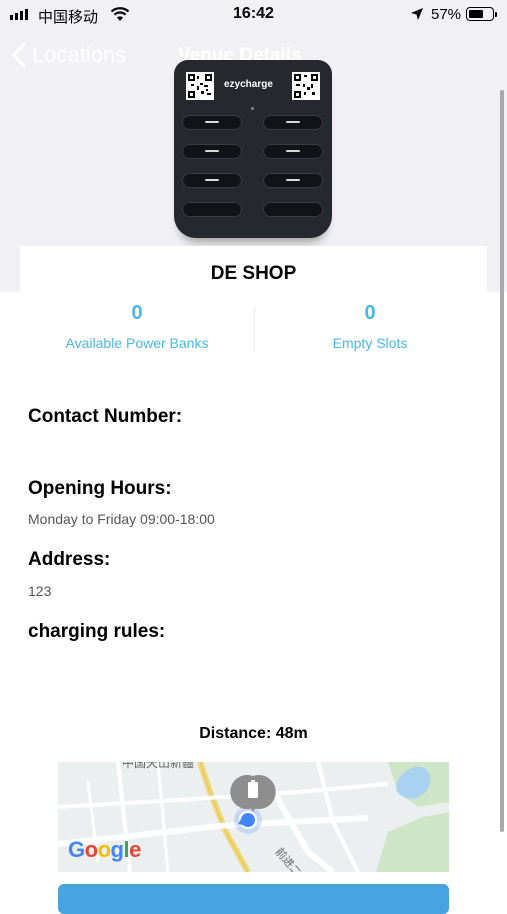 The image size is (507, 914). What do you see at coordinates (100, 488) in the screenshot?
I see `opening-hours-label: Opening Hours:` at bounding box center [100, 488].